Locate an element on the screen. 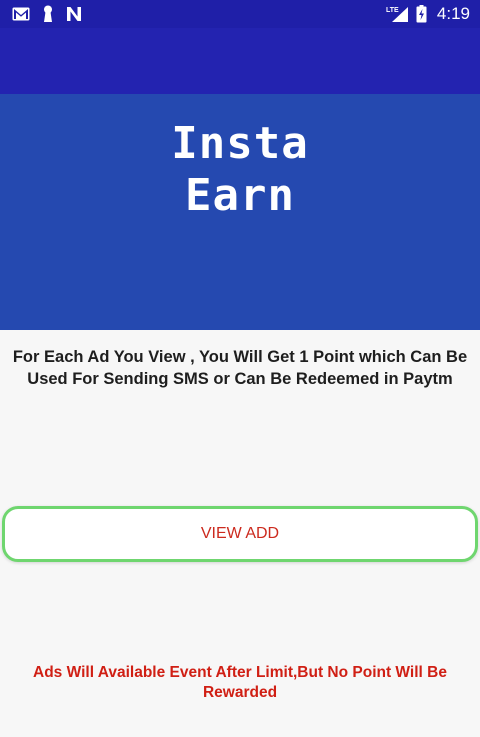 Image resolution: width=480 pixels, height=737 pixels. battery-icon is located at coordinates (421, 14).